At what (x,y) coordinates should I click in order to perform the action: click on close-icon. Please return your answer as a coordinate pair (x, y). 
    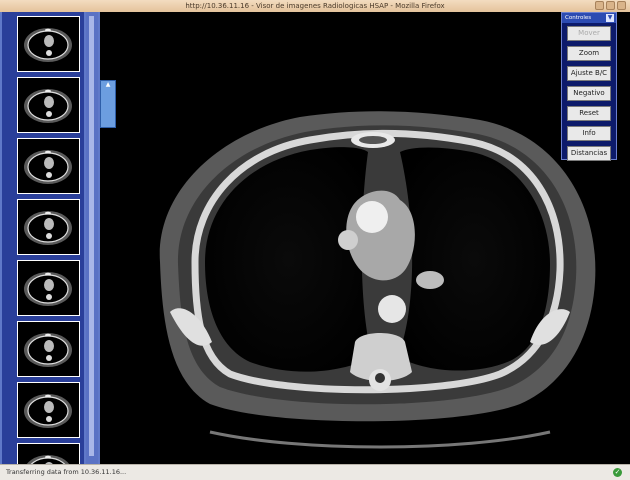
    Looking at the image, I should click on (621, 5).